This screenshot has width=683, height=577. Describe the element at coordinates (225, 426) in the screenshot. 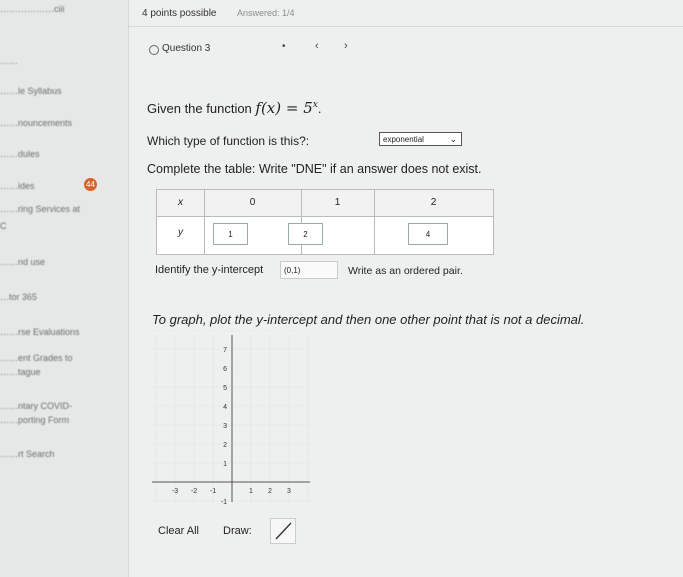

I see `y-tick-label: 3` at that location.